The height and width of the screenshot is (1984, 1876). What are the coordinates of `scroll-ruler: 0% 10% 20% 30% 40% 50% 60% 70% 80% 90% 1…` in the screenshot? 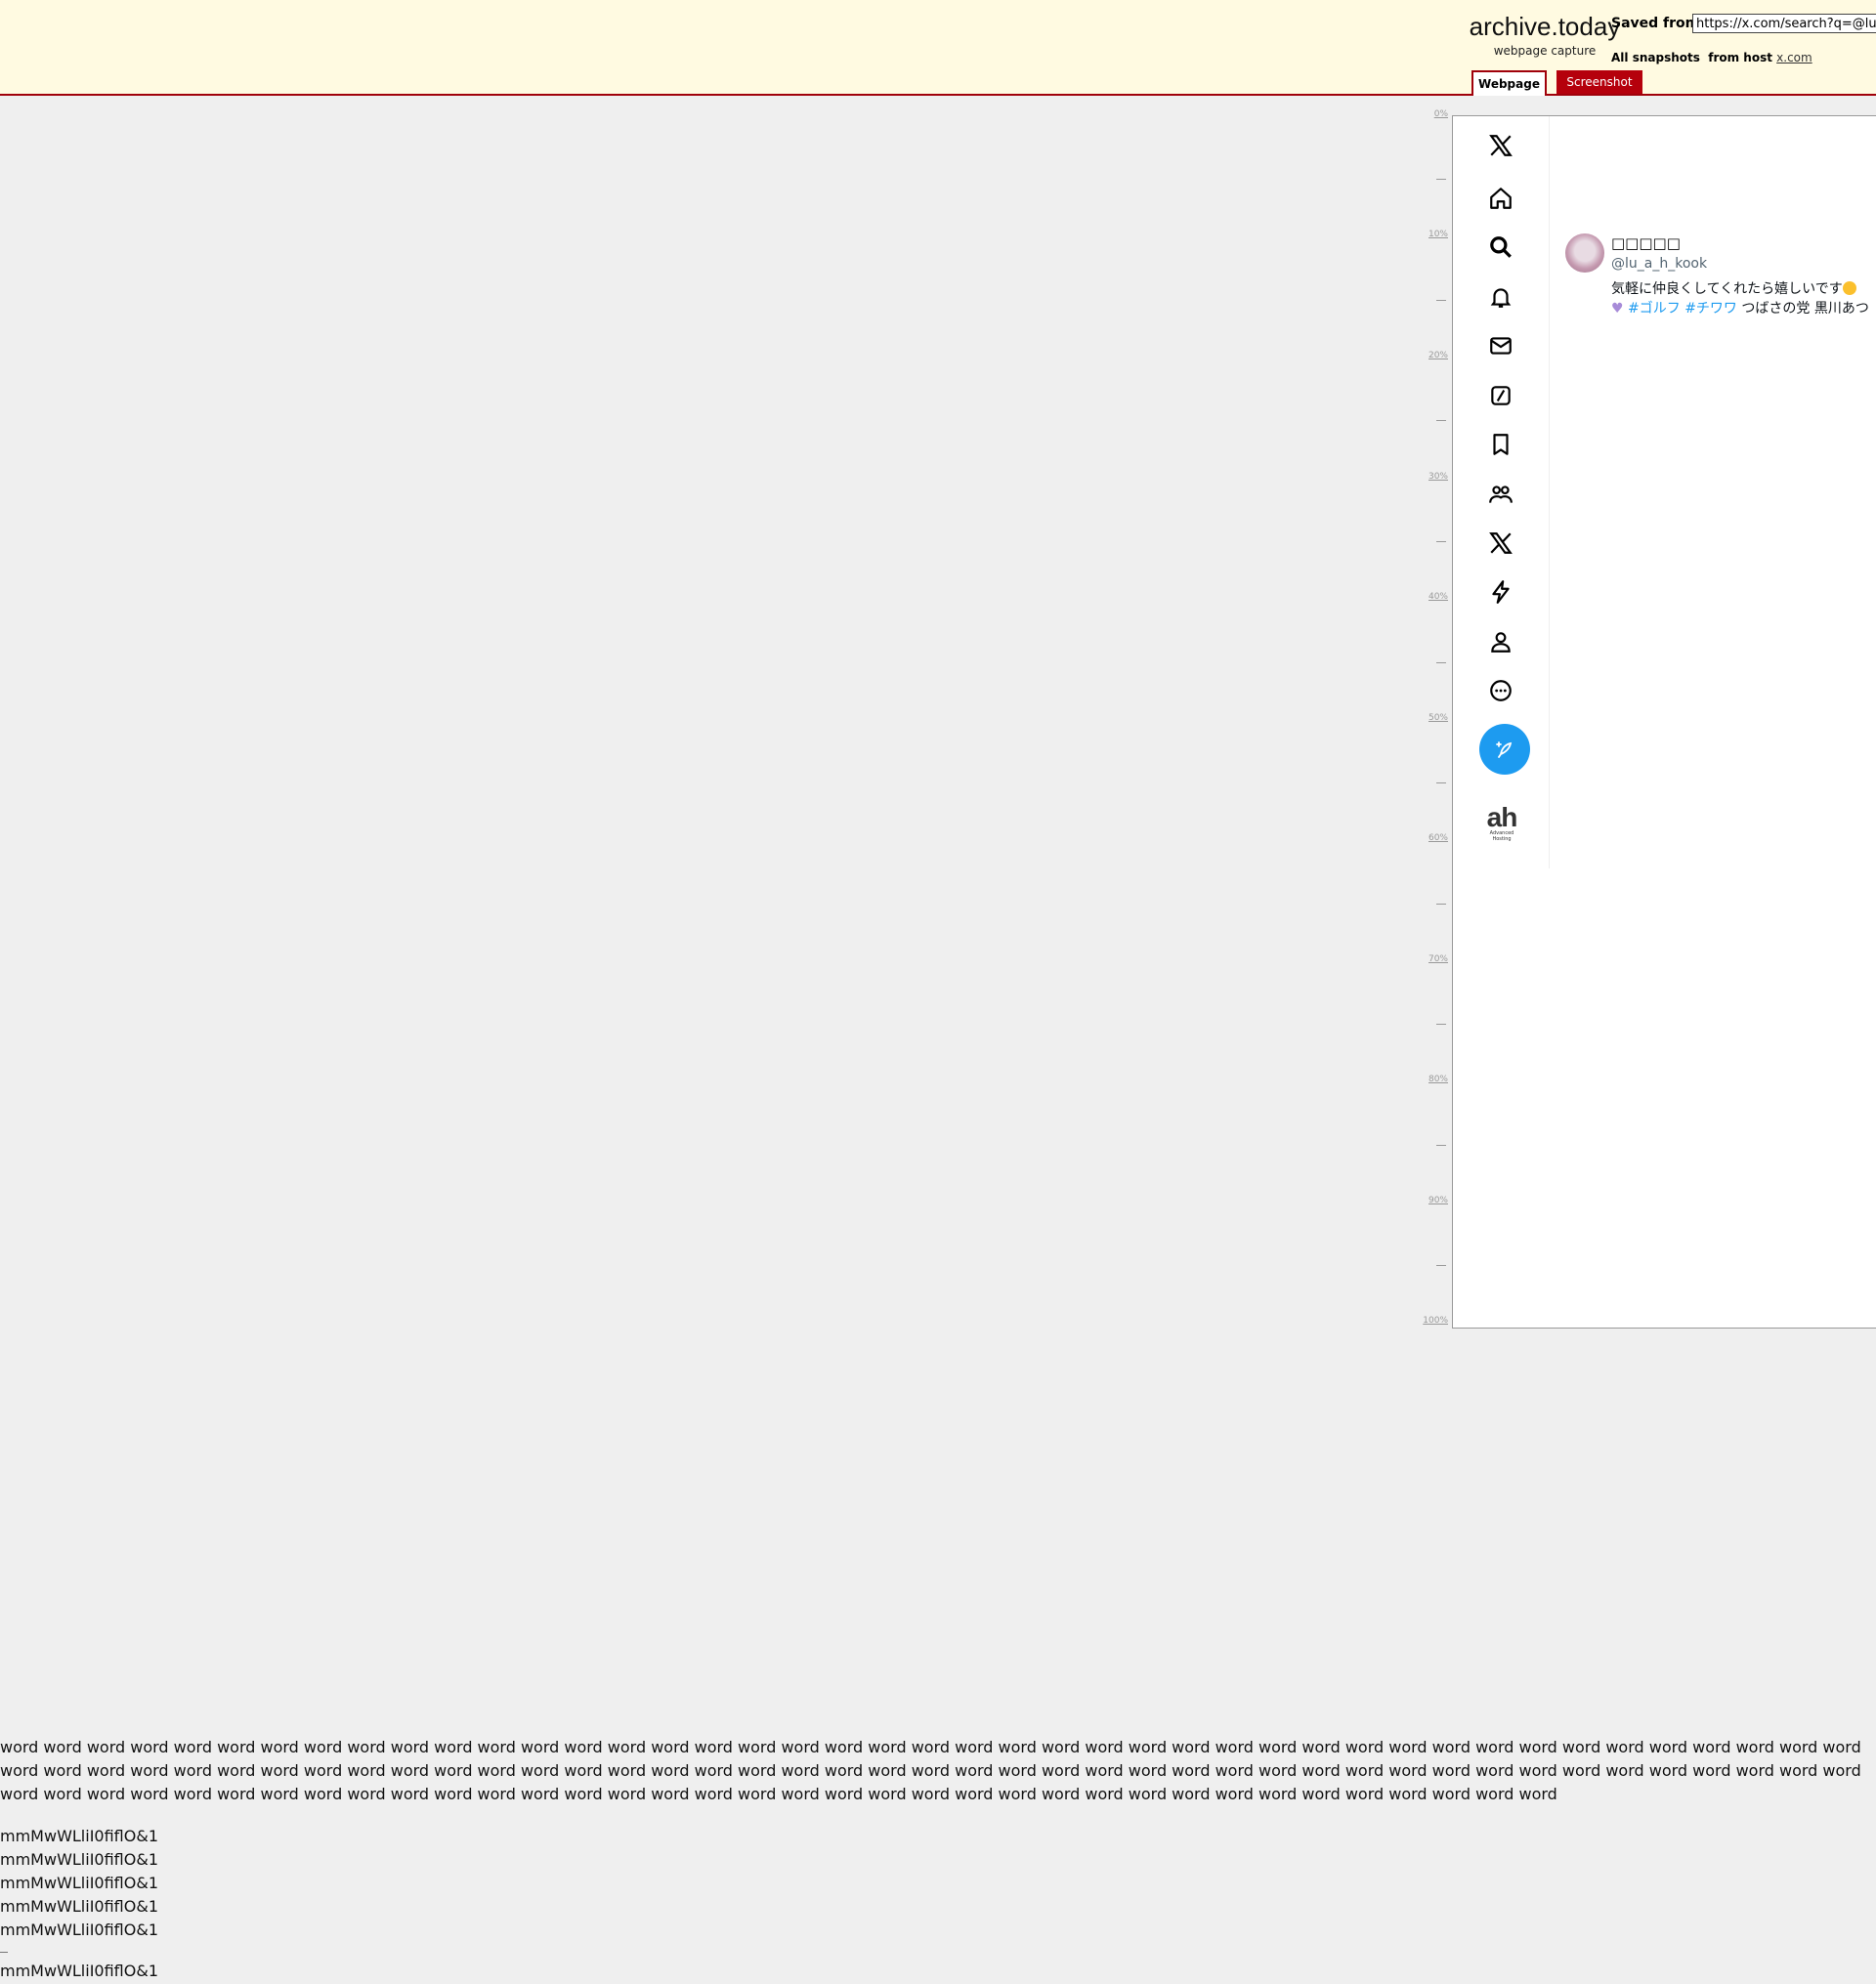 It's located at (1429, 717).